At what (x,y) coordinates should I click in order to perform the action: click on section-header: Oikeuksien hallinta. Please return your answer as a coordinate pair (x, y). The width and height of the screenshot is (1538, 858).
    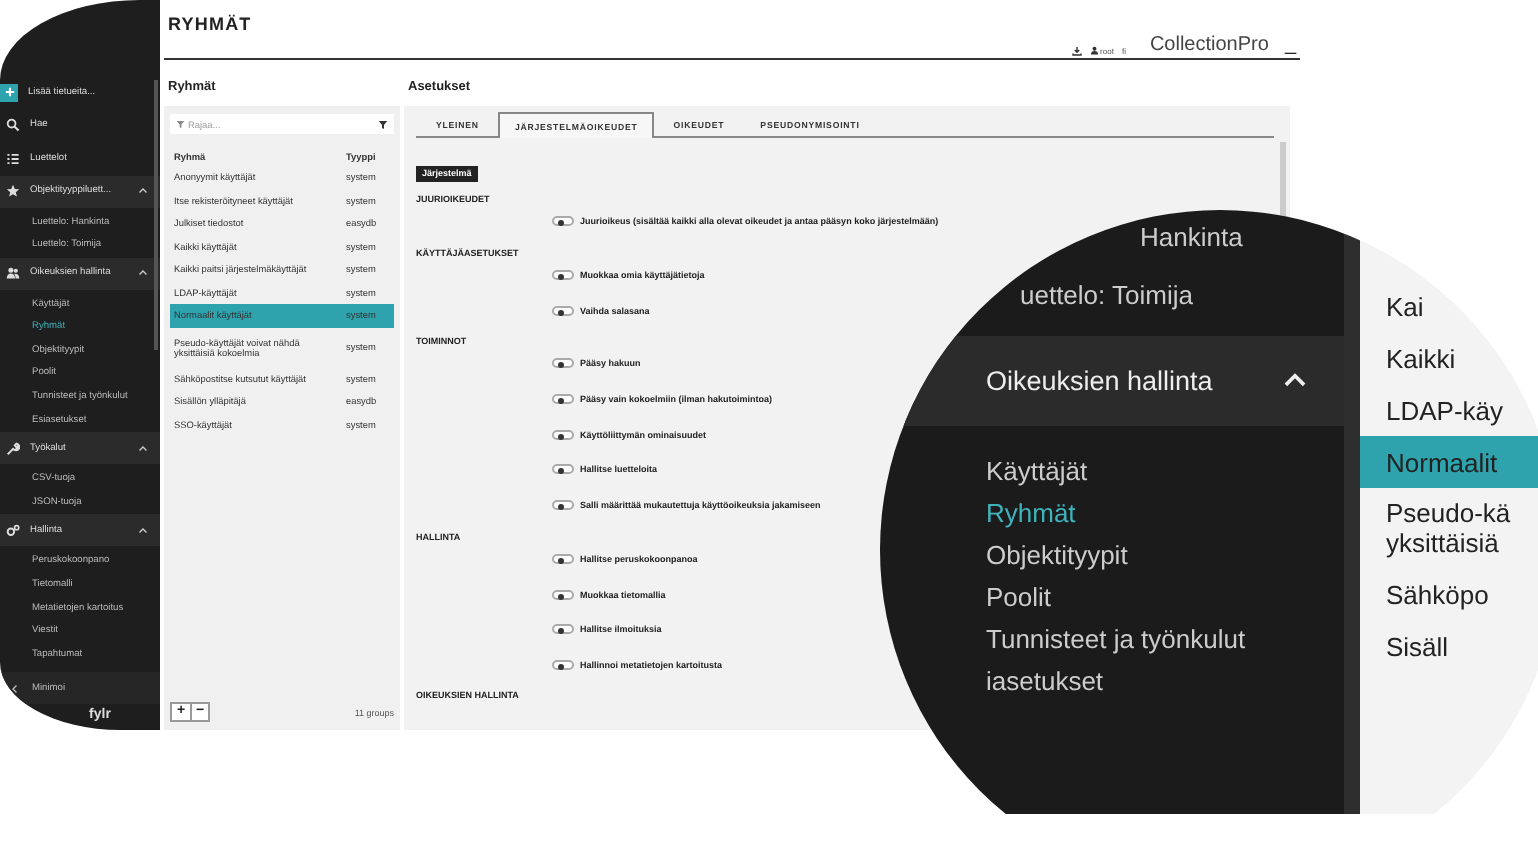
    Looking at the image, I should click on (1099, 381).